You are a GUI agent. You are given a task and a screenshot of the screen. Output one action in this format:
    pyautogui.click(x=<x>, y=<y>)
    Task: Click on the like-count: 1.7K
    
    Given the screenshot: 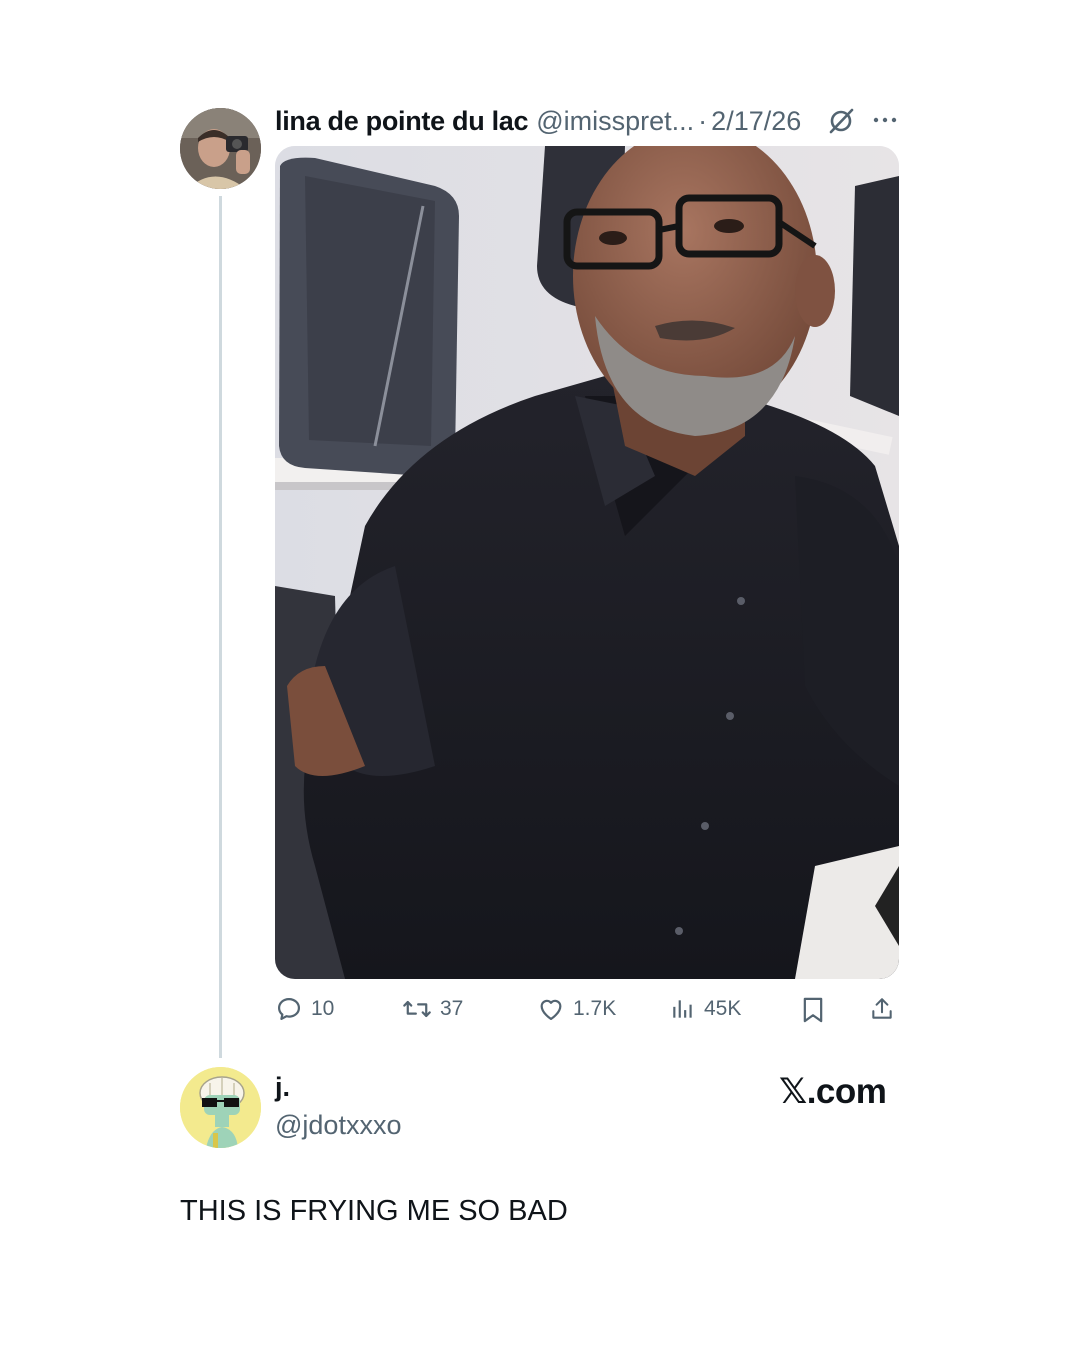 What is the action you would take?
    pyautogui.click(x=595, y=1008)
    